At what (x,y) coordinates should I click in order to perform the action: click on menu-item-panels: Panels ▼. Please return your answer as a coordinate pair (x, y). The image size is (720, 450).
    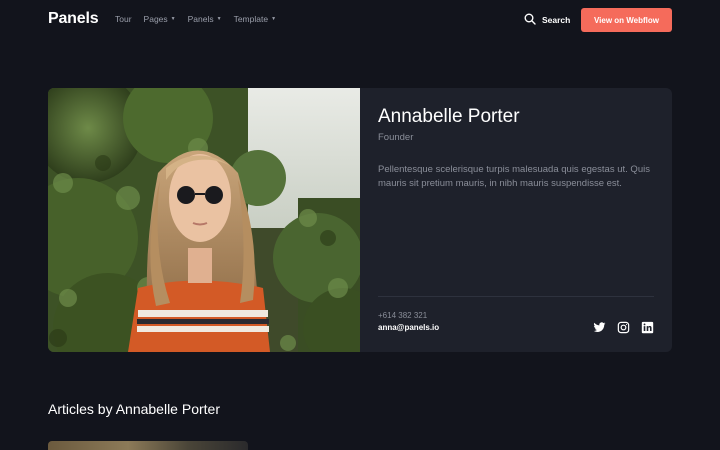
    Looking at the image, I should click on (205, 19).